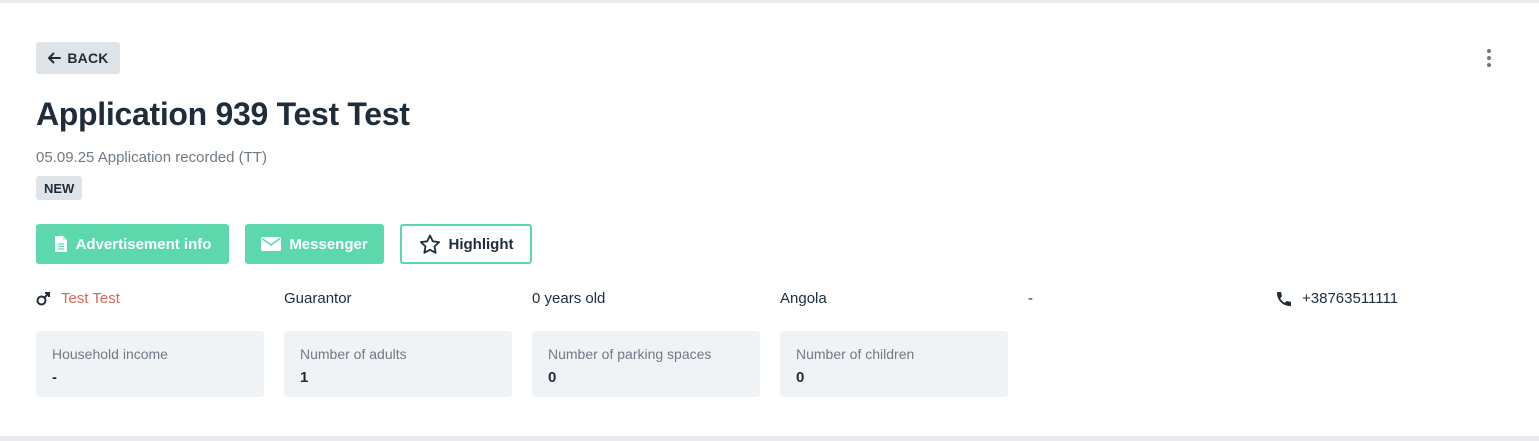  I want to click on applicant-extra: -, so click(1030, 298).